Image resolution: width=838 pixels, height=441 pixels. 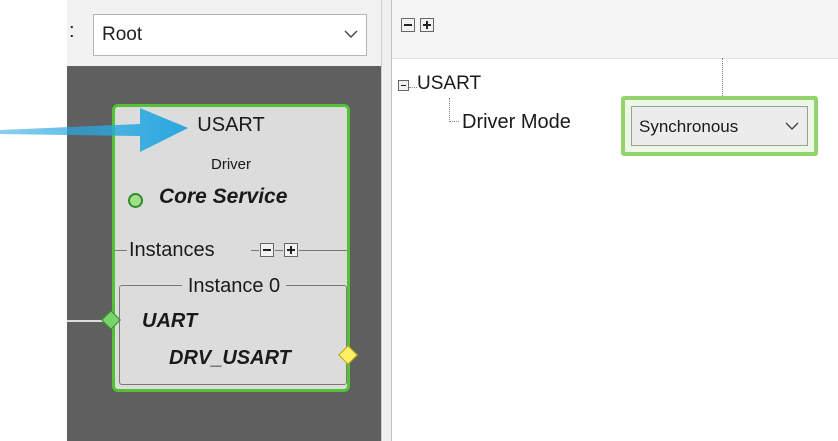 I want to click on instance-0-label: Instance 0, so click(x=234, y=286).